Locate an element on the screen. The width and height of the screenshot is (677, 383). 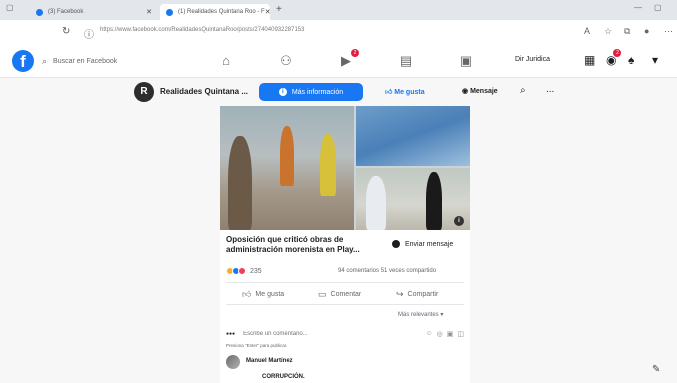
window-menu-icon: ▢ is located at coordinates (10, 7).